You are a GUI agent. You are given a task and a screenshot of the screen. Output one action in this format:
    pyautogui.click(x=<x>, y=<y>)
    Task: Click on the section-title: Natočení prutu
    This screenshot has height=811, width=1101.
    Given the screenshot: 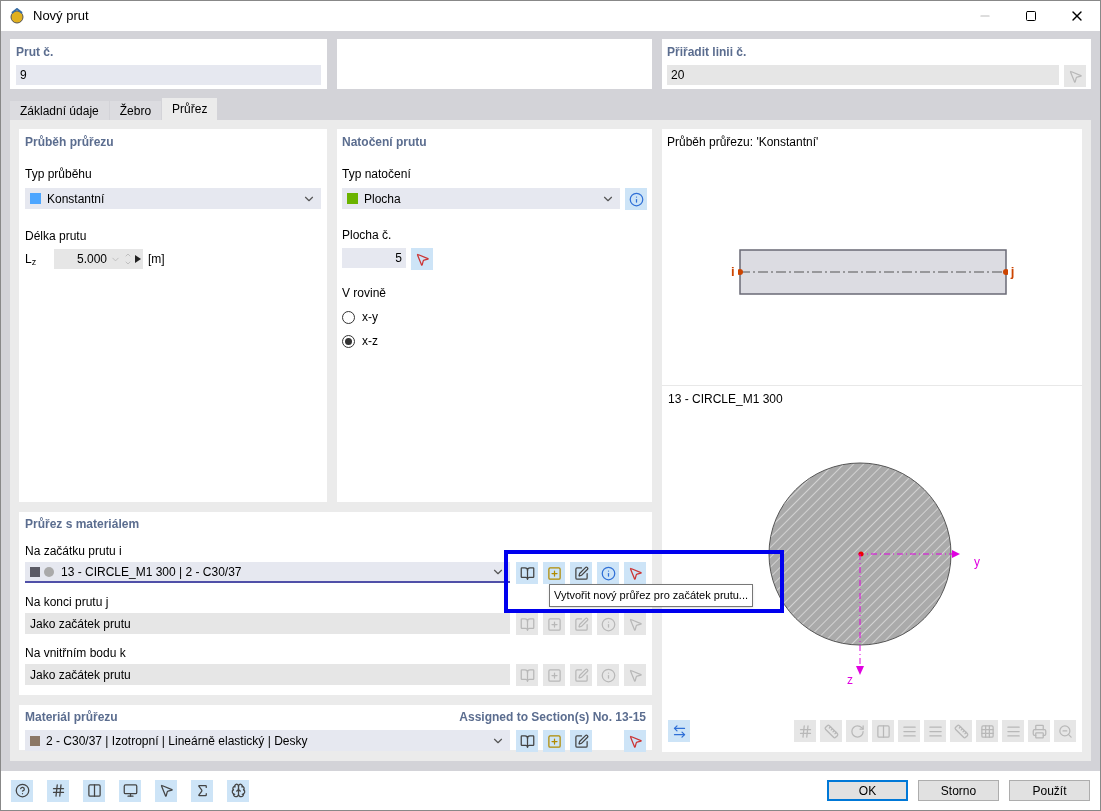 What is the action you would take?
    pyautogui.click(x=385, y=142)
    